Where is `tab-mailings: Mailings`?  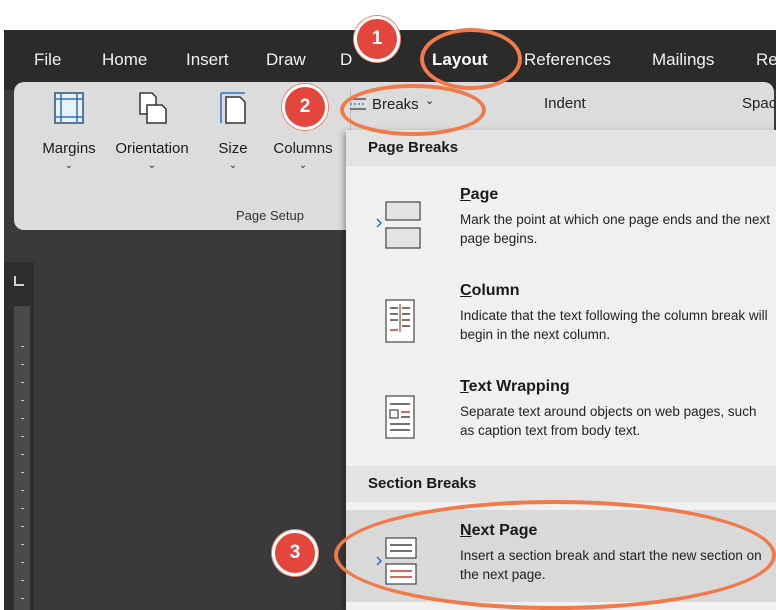
tab-mailings: Mailings is located at coordinates (683, 60).